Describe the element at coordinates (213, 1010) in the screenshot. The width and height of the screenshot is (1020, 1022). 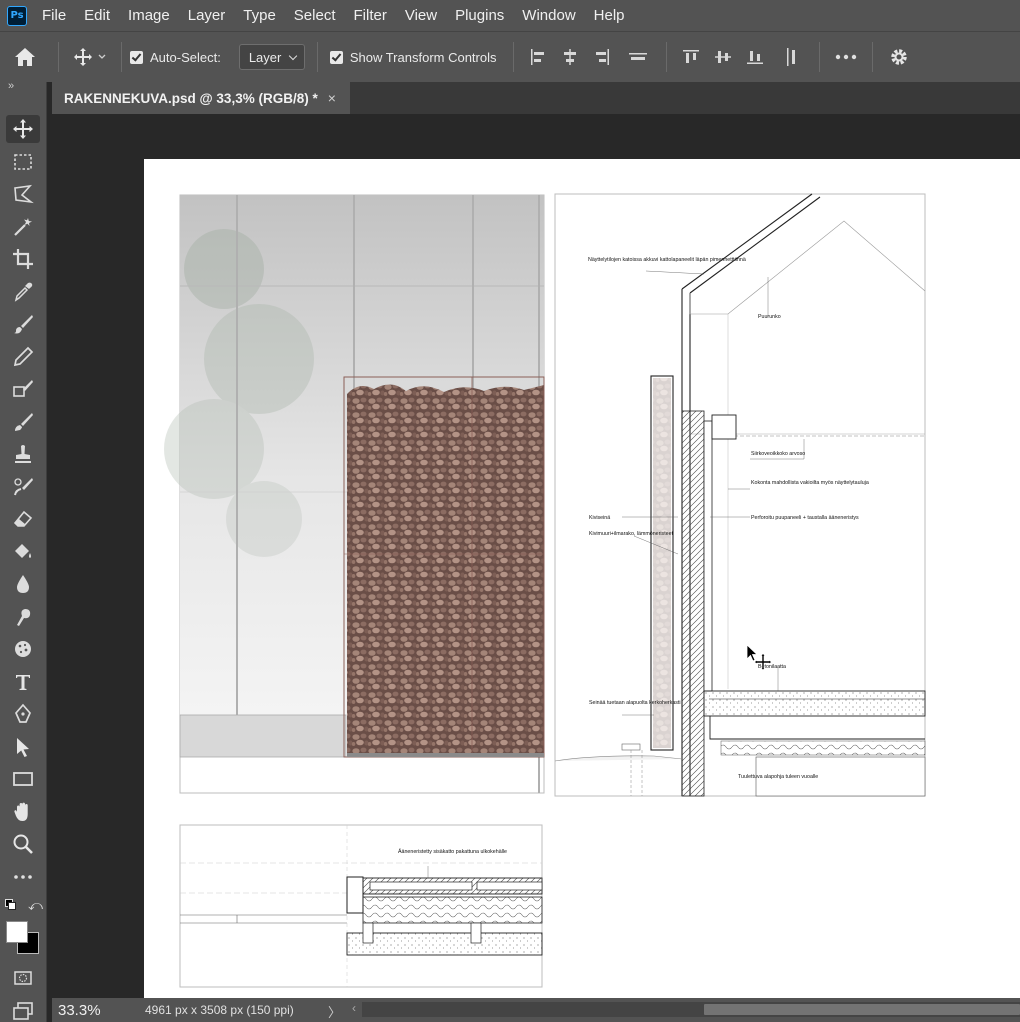
I see `document-info: 4961 px x 3508 px (150 ppi)` at that location.